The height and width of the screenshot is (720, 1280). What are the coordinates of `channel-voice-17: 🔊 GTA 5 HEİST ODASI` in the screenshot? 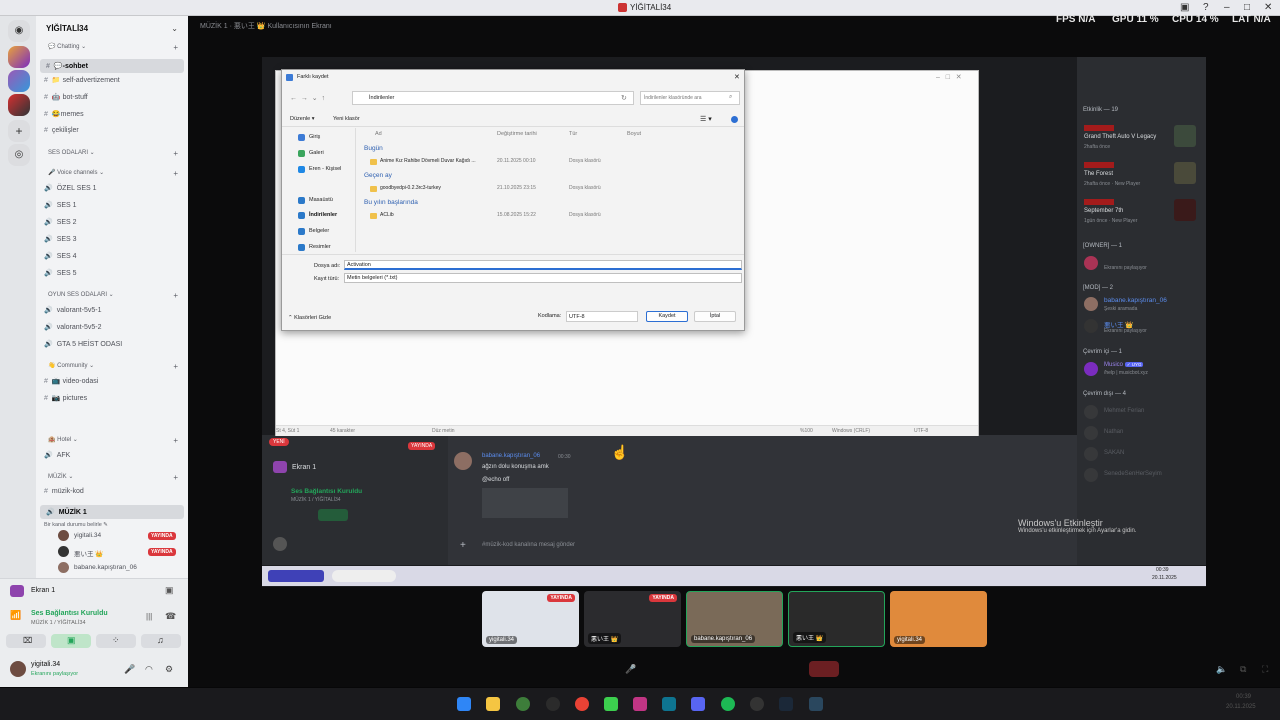 It's located at (83, 344).